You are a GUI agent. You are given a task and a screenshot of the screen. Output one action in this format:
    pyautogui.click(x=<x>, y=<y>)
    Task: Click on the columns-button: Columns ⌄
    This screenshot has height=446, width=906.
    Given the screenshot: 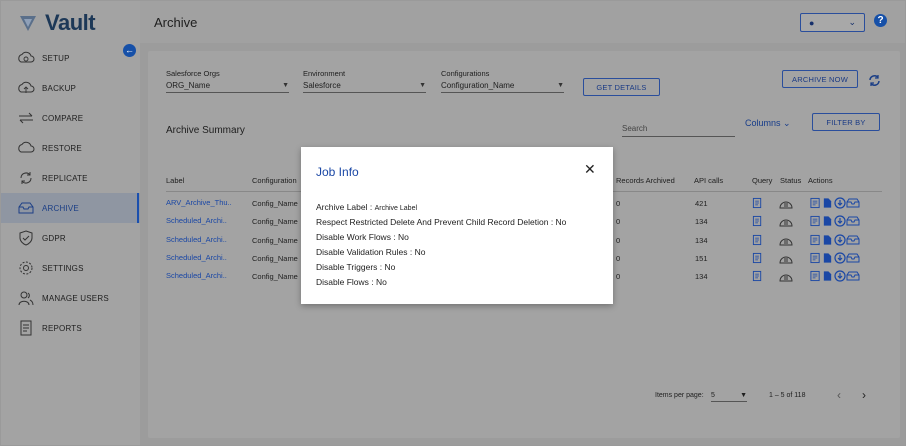 What is the action you would take?
    pyautogui.click(x=768, y=123)
    